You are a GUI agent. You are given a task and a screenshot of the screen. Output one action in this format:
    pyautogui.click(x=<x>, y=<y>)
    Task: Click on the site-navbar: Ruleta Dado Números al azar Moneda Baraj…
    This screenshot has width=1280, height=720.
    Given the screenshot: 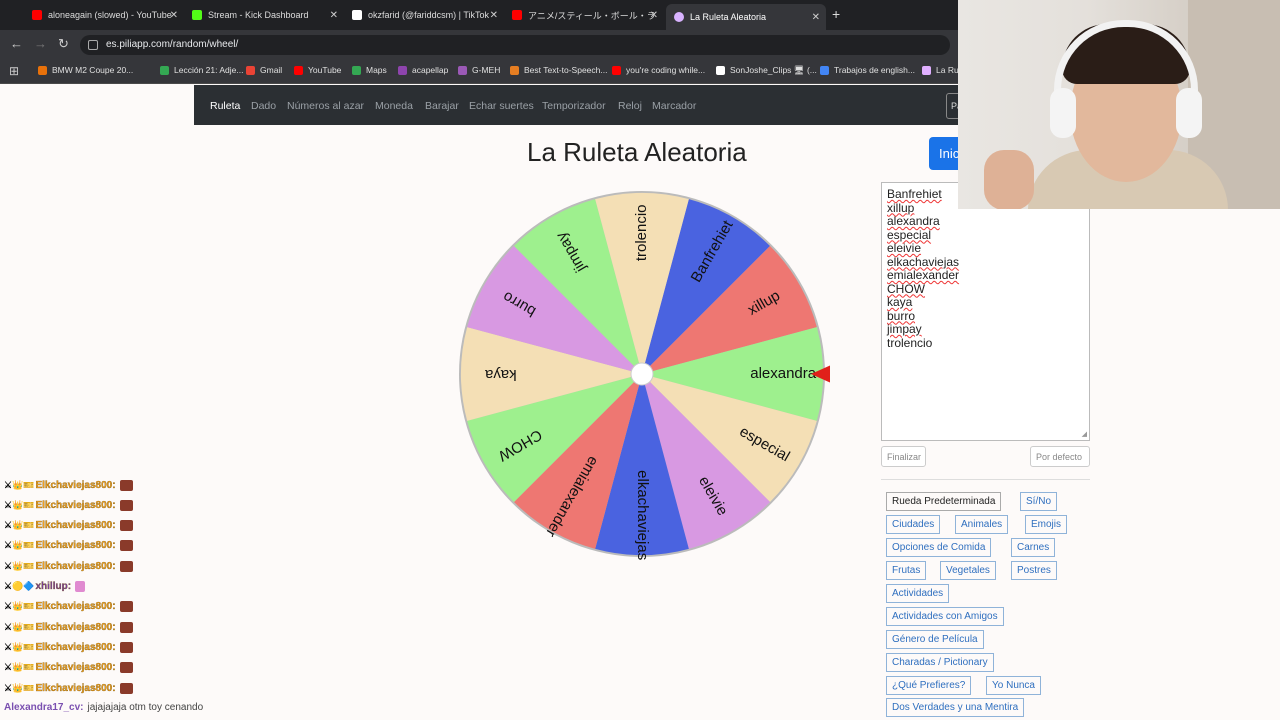 What is the action you would take?
    pyautogui.click(x=580, y=105)
    